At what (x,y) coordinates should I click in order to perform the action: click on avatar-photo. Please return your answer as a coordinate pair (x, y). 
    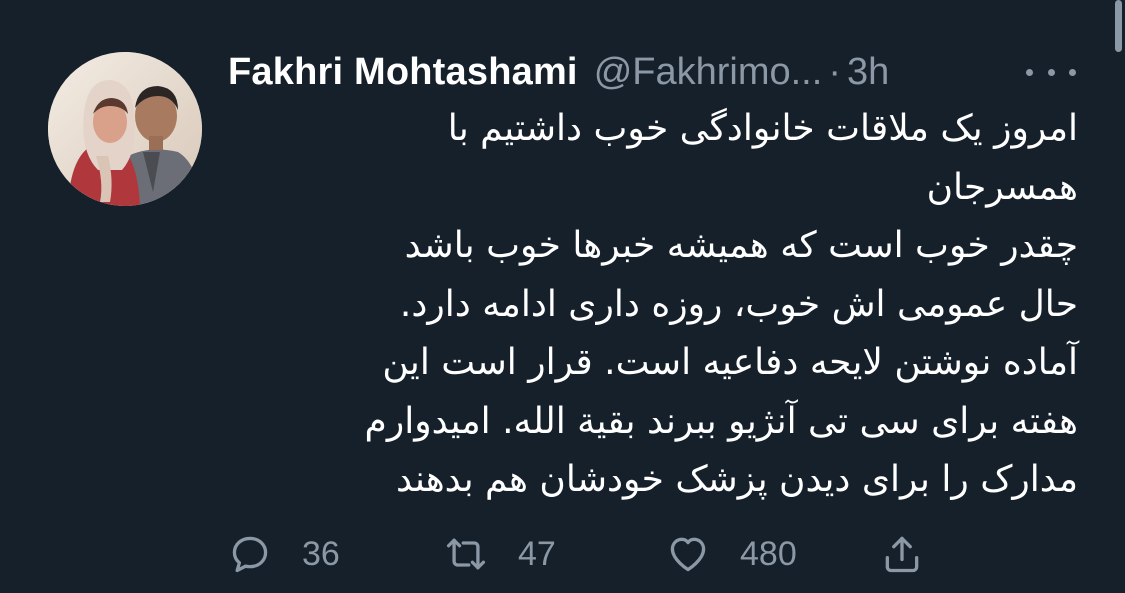
    Looking at the image, I should click on (125, 129).